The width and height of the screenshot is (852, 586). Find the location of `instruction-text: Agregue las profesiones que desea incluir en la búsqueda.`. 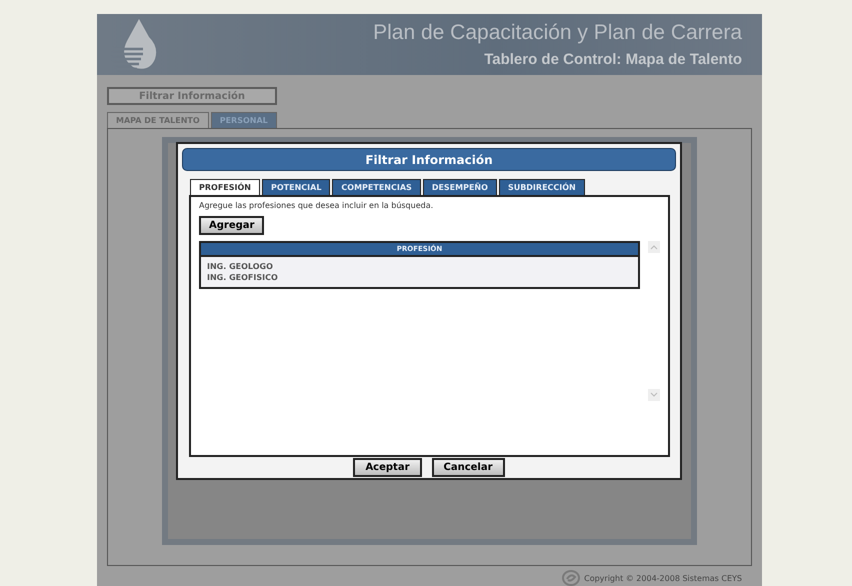

instruction-text: Agregue las profesiones que desea incluir en la búsqueda. is located at coordinates (316, 205).